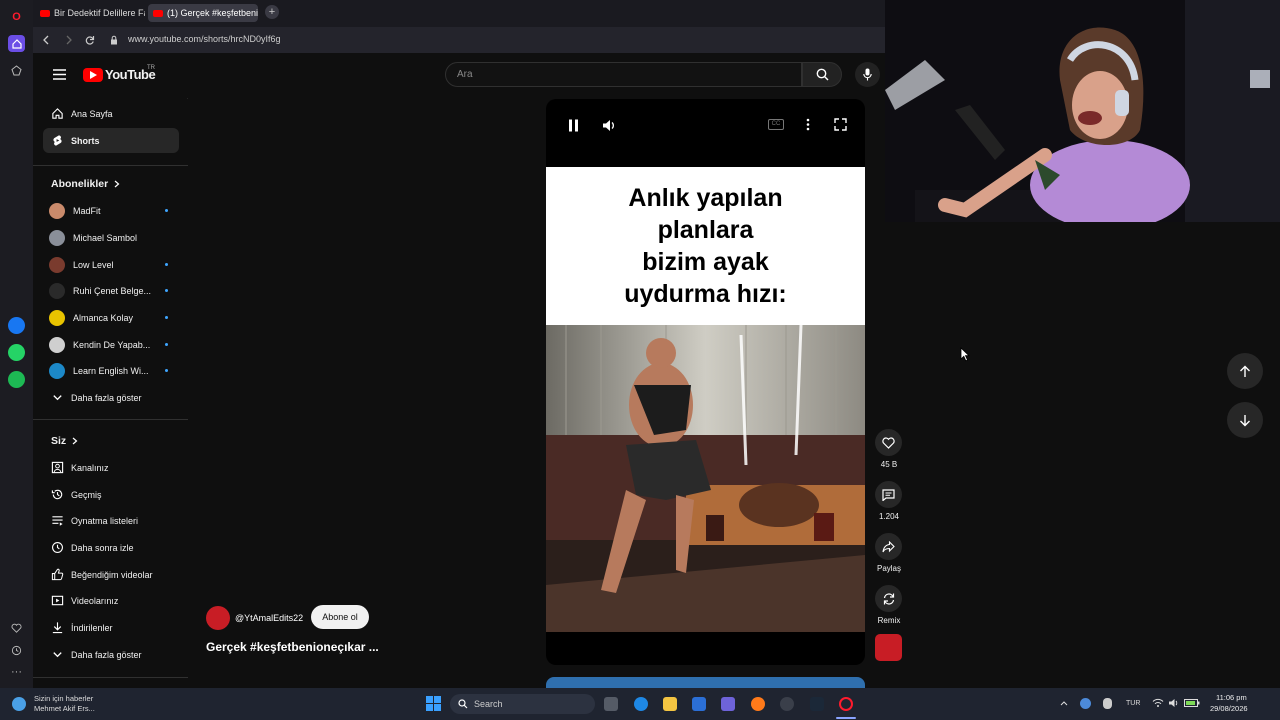 The width and height of the screenshot is (1280, 720). I want to click on subscribe-button: Abone ol, so click(340, 617).